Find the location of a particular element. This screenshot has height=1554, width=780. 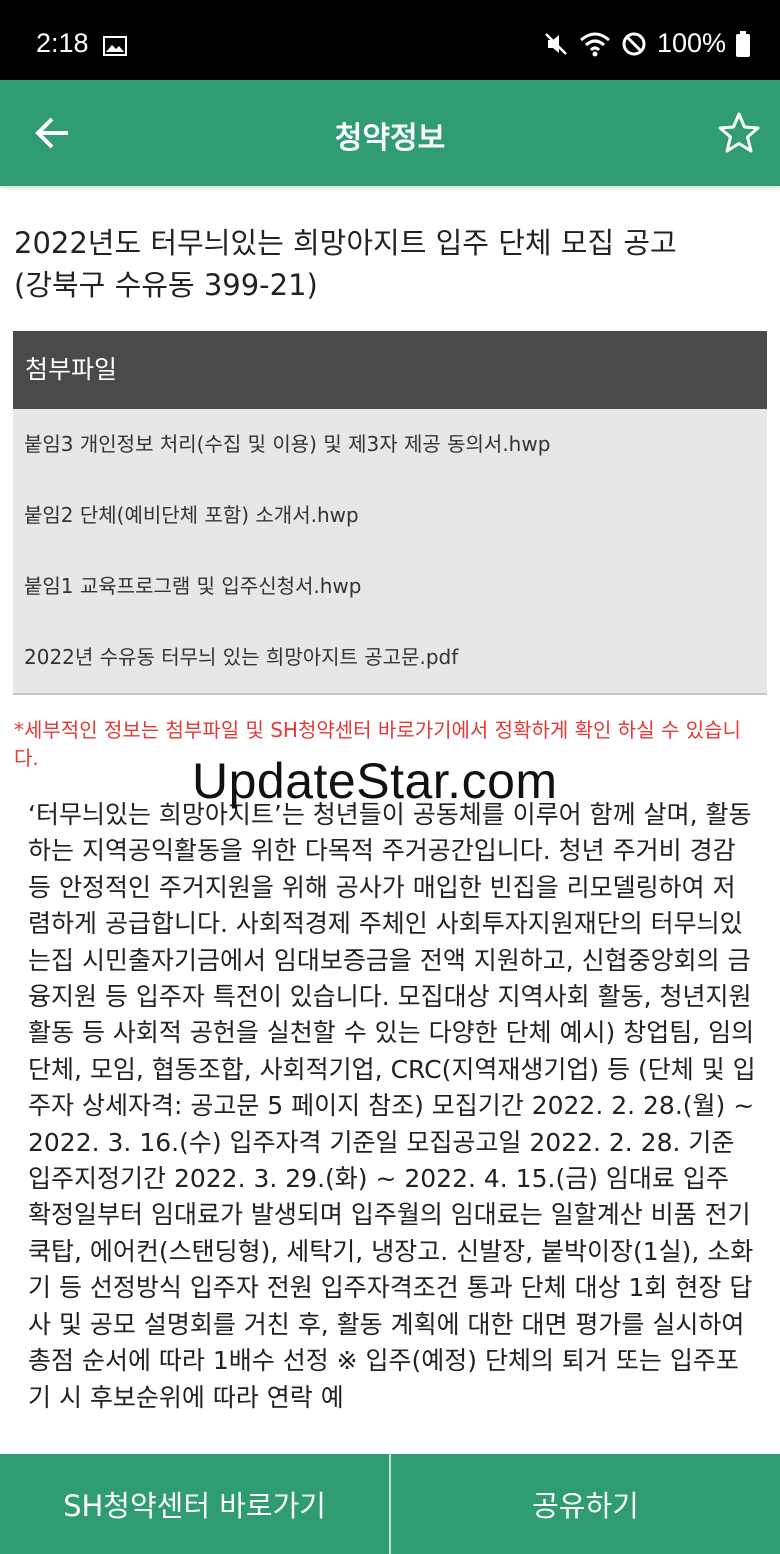

favorite-star-icon is located at coordinates (739, 133).